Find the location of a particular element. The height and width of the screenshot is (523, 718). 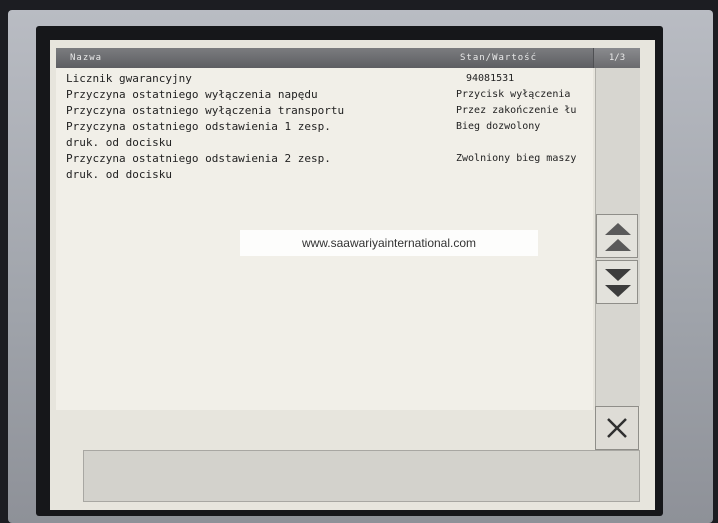

status-bar is located at coordinates (361, 476).